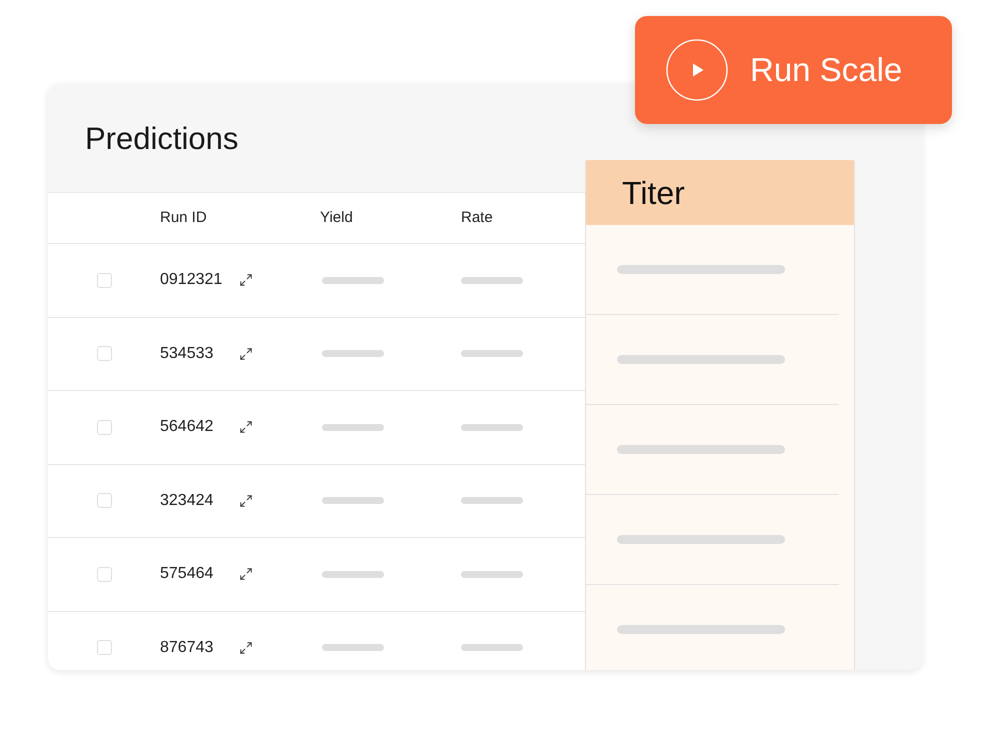  What do you see at coordinates (720, 192) in the screenshot?
I see `column-header: Titer` at bounding box center [720, 192].